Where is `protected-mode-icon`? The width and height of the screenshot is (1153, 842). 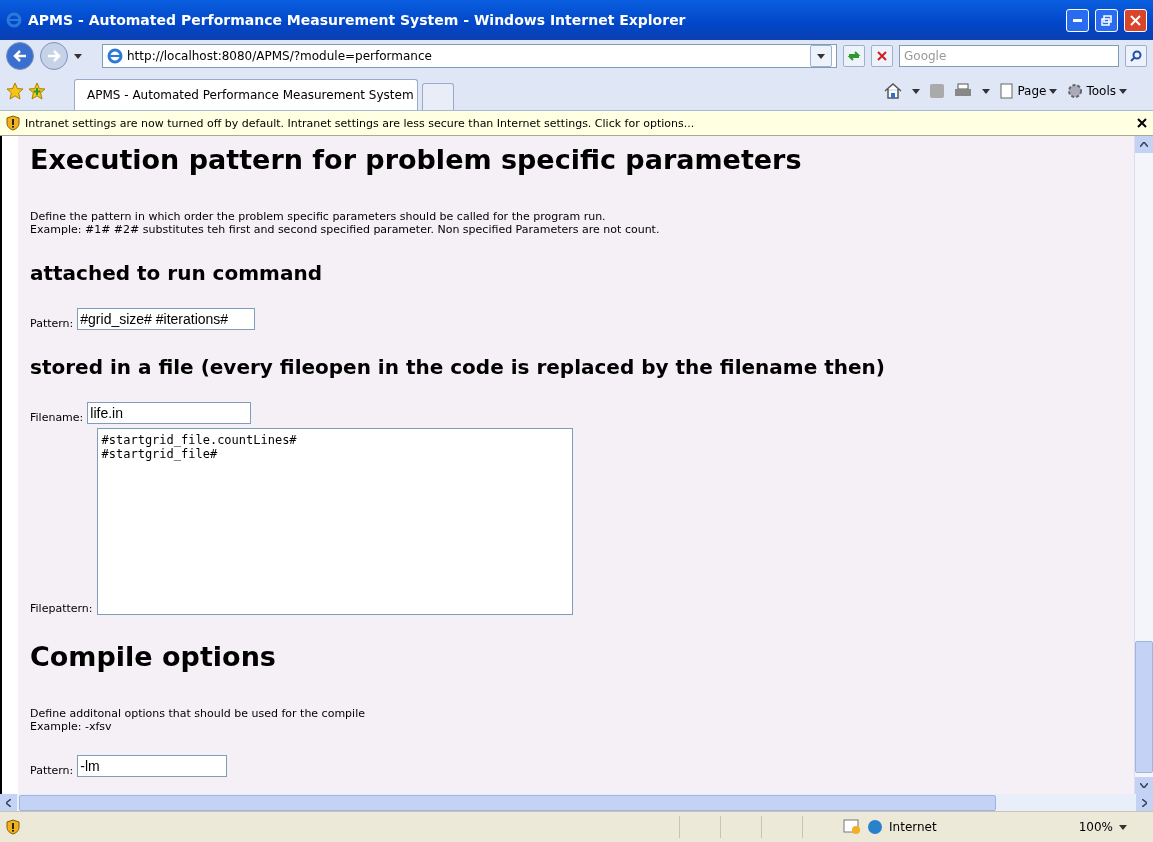
protected-mode-icon is located at coordinates (852, 827).